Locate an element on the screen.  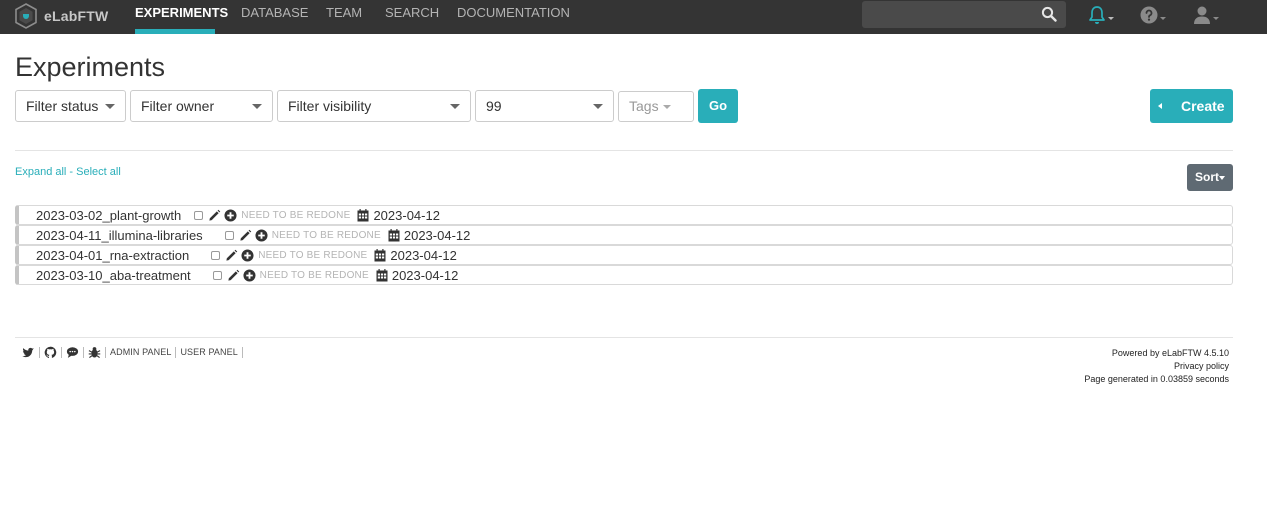
active-tab-indicator is located at coordinates (175, 31).